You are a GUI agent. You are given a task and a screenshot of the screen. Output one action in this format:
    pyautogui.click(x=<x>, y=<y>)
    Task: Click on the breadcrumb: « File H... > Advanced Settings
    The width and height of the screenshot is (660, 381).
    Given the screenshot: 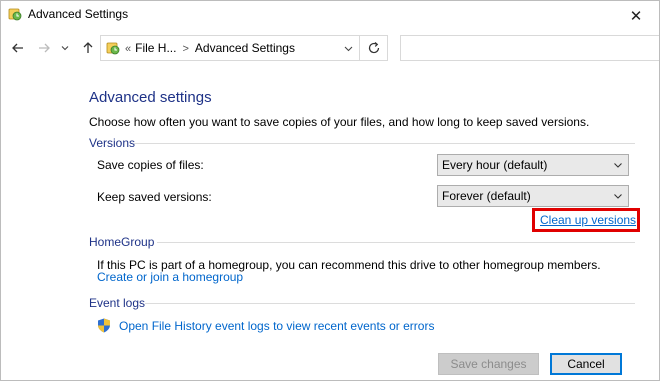 What is the action you would take?
    pyautogui.click(x=210, y=48)
    